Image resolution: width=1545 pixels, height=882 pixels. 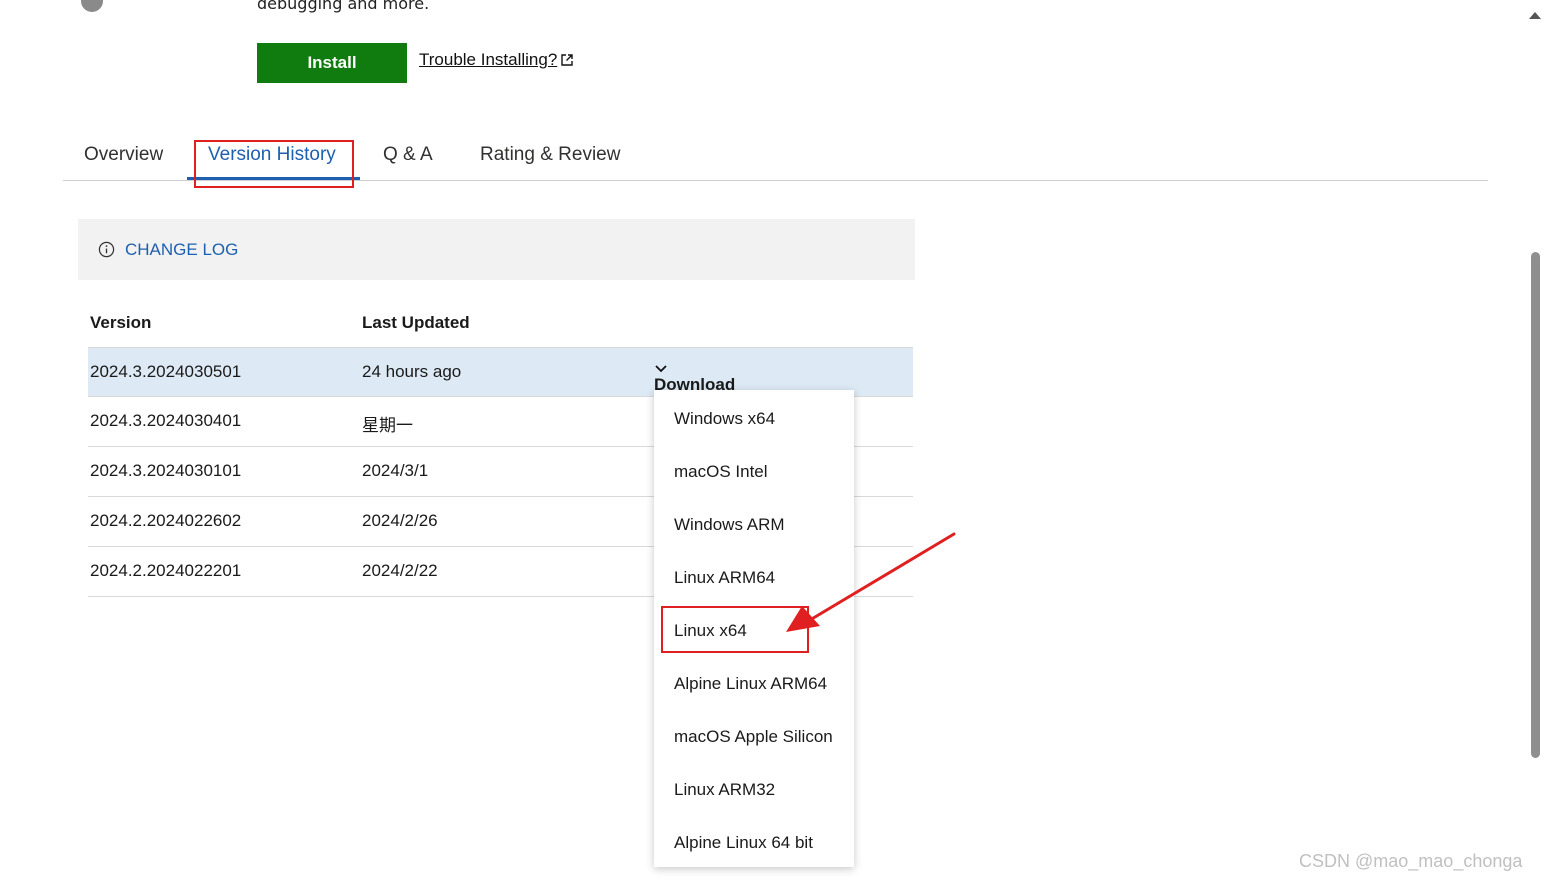 What do you see at coordinates (106, 249) in the screenshot?
I see `info-icon` at bounding box center [106, 249].